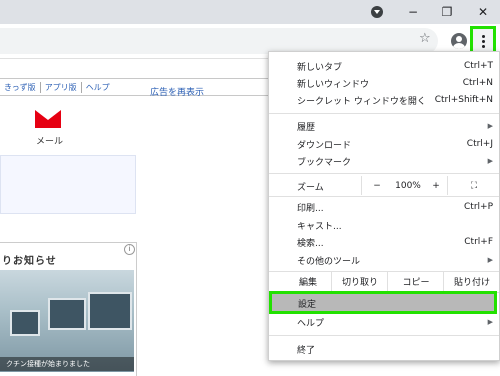 Image resolution: width=500 pixels, height=376 pixels. What do you see at coordinates (324, 145) in the screenshot?
I see `menu-item-label: ダウンロード` at bounding box center [324, 145].